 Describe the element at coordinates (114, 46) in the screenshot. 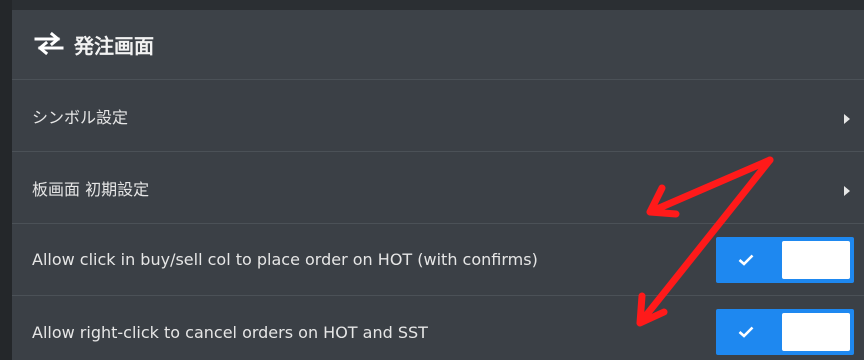

I see `panel-title: 発注画面` at that location.